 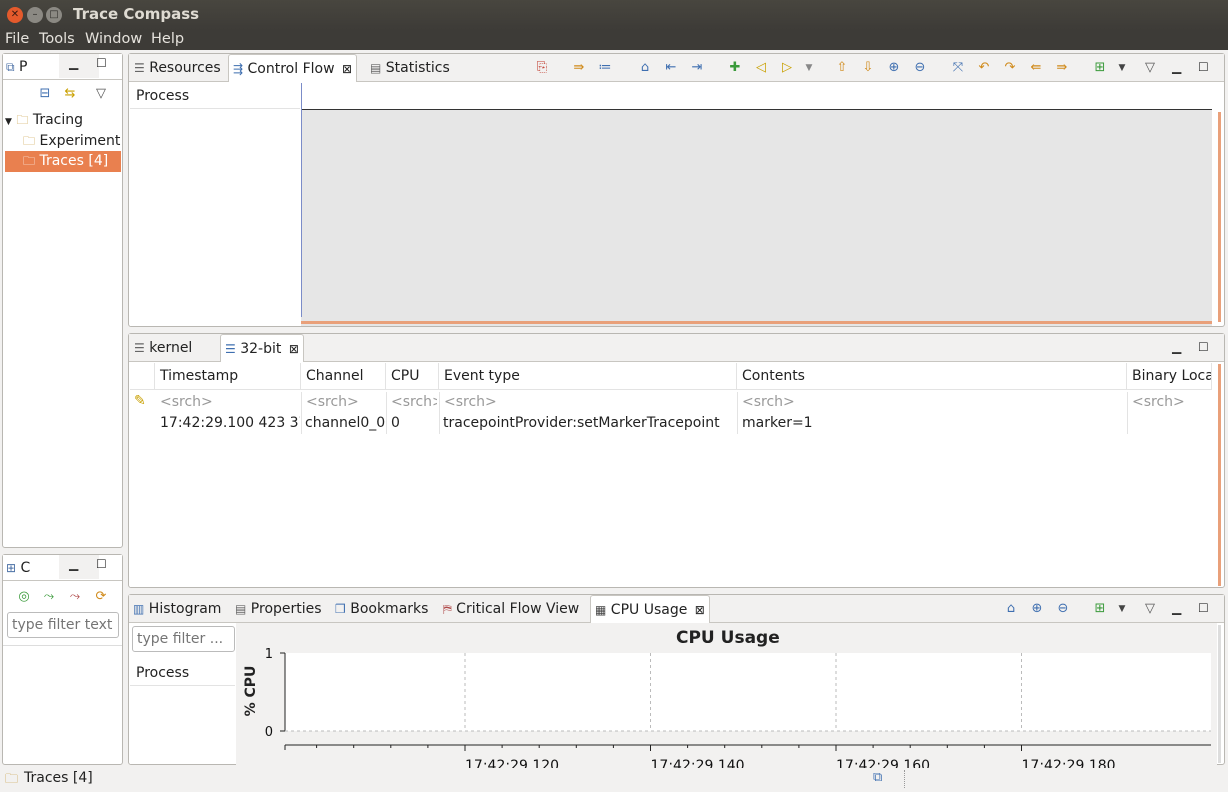 I want to click on follow-arrow-backward-icon: ↶, so click(x=984, y=68).